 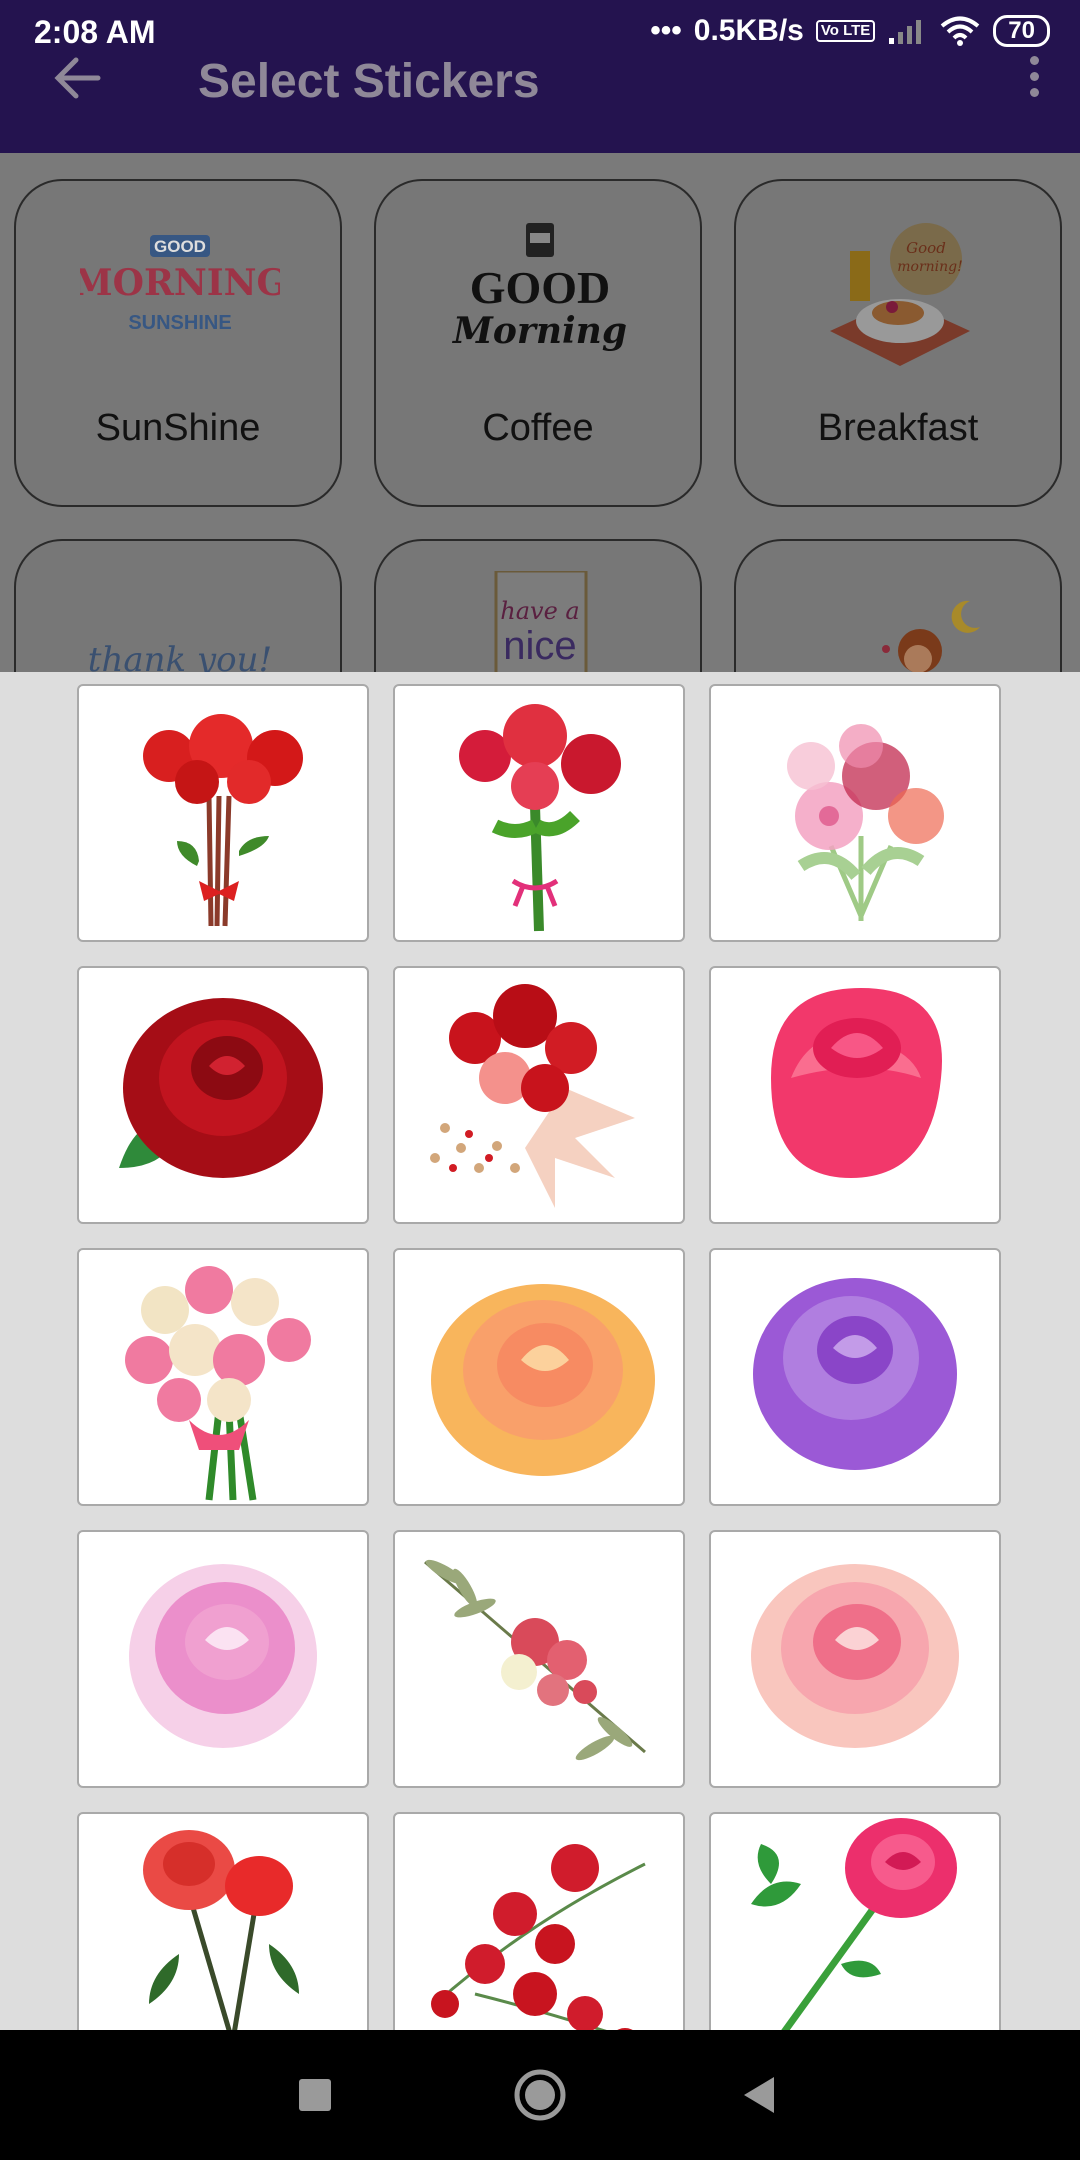 I want to click on svg-text: Good, so click(x=926, y=248).